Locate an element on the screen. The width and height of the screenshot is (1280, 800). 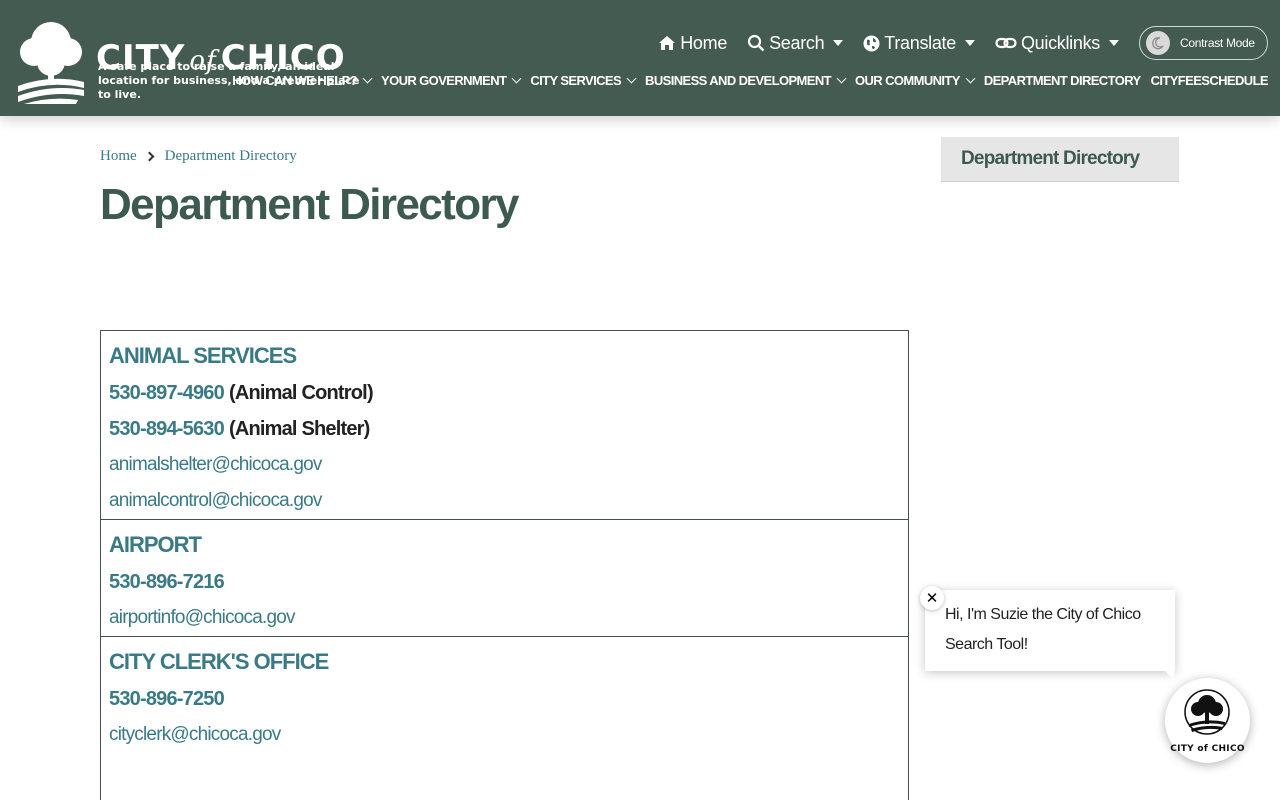
nav-label: YOUR GOVERNMENT is located at coordinates (444, 80).